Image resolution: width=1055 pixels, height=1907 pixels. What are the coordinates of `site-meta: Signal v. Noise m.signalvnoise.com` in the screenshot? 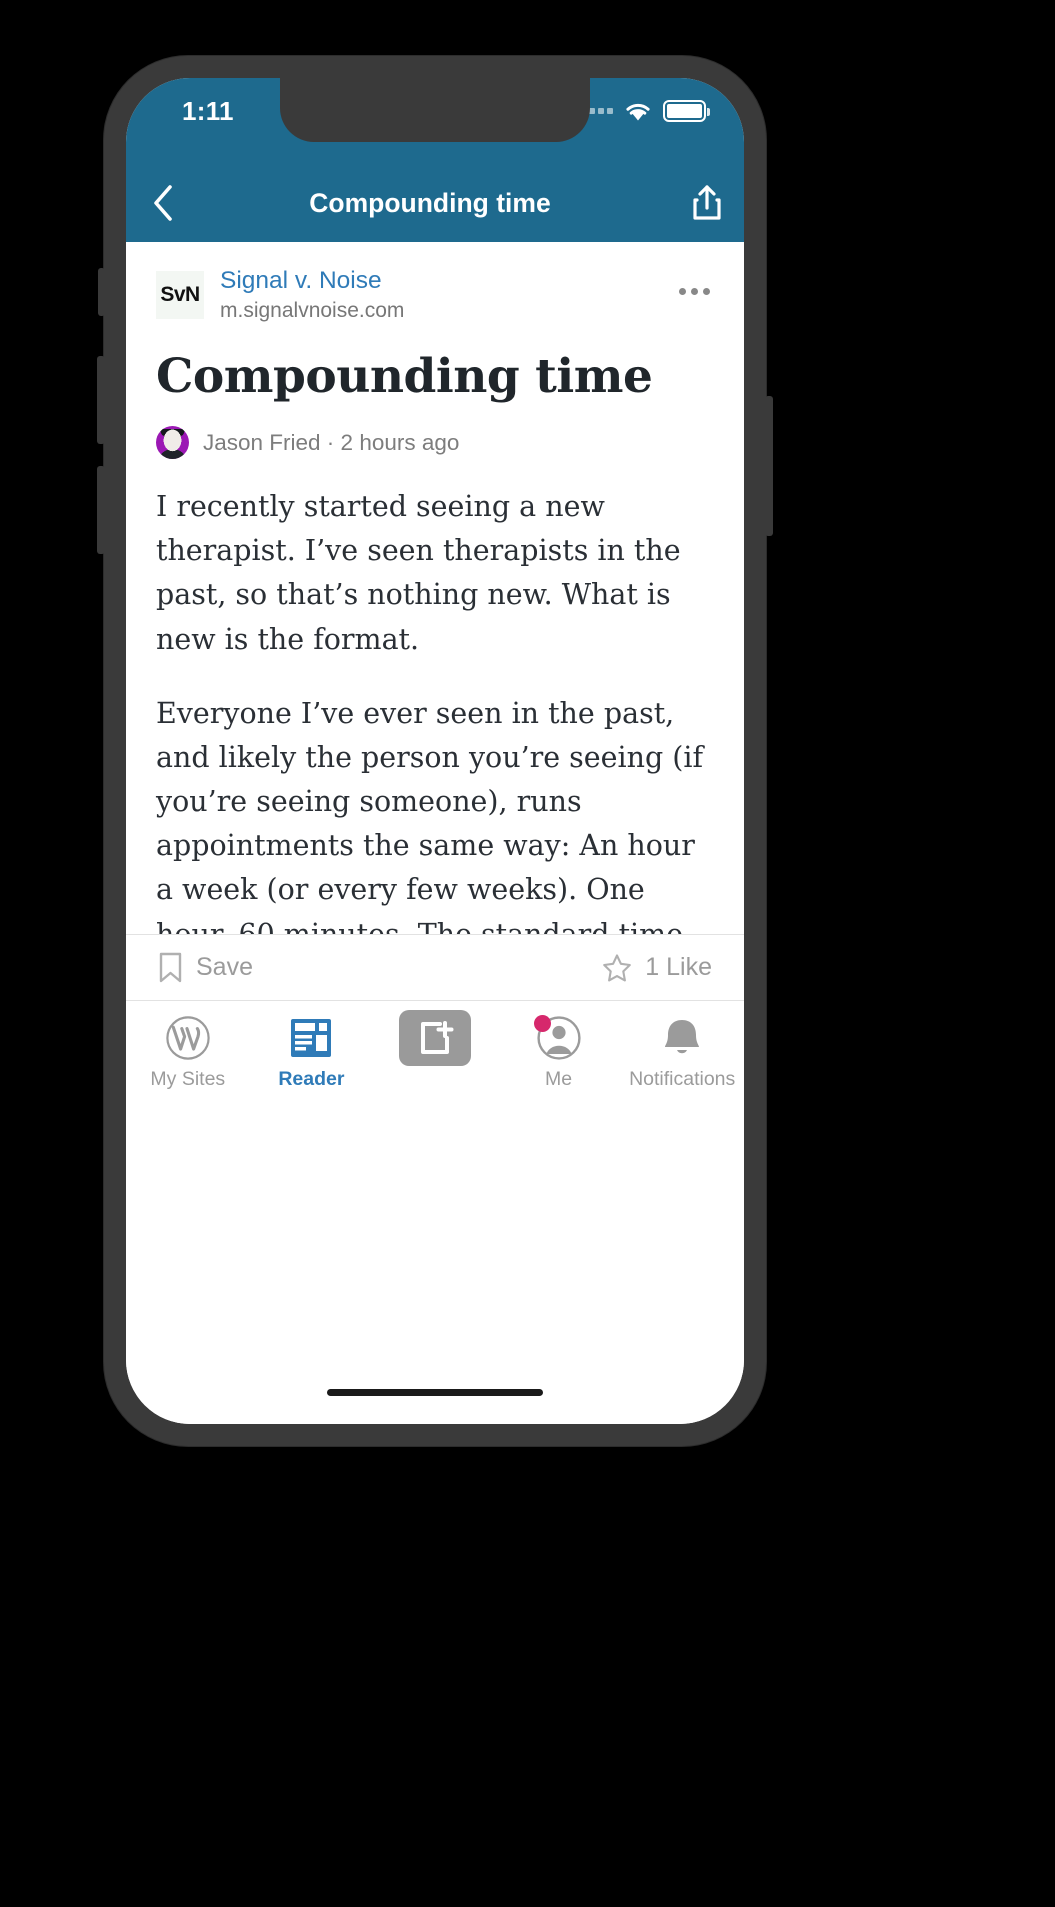 It's located at (312, 294).